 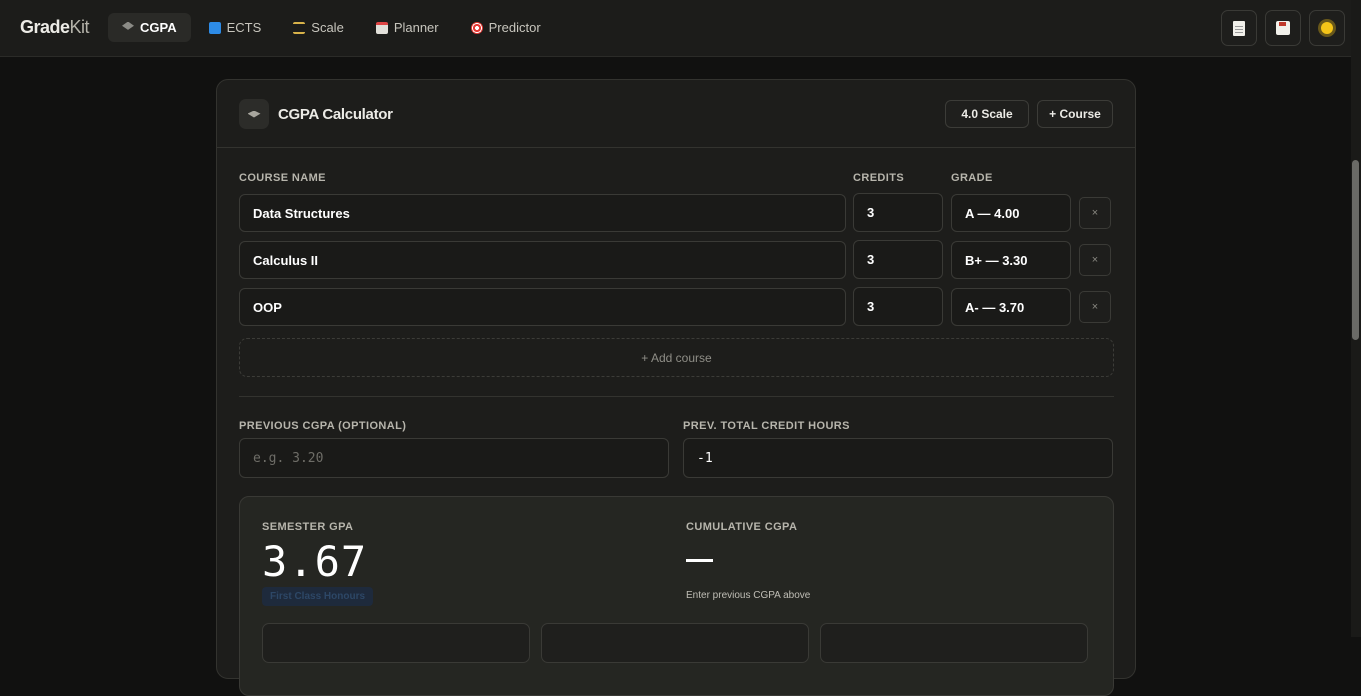 I want to click on calendar-icon, so click(x=381, y=27).